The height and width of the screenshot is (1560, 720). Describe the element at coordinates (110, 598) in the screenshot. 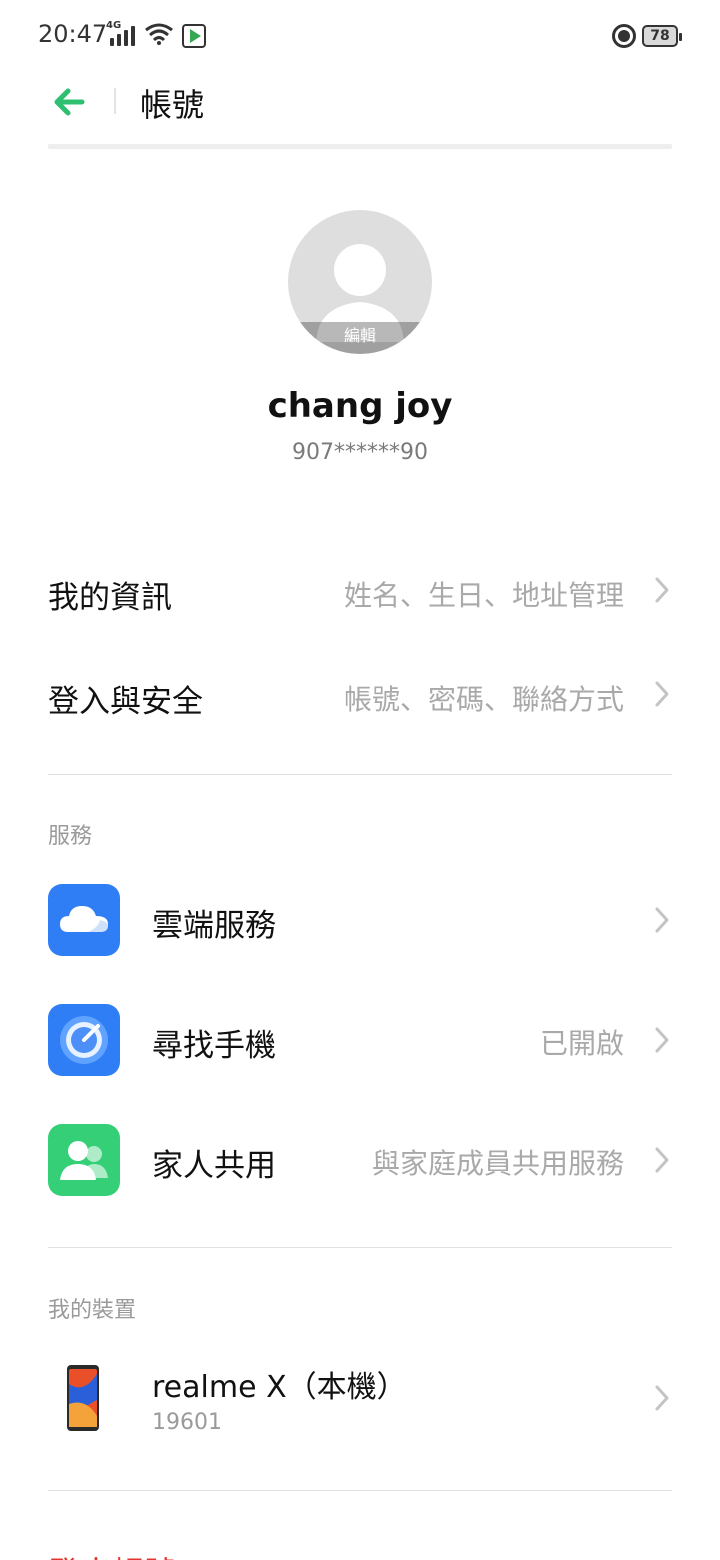

I see `row-label: 我的資訊` at that location.